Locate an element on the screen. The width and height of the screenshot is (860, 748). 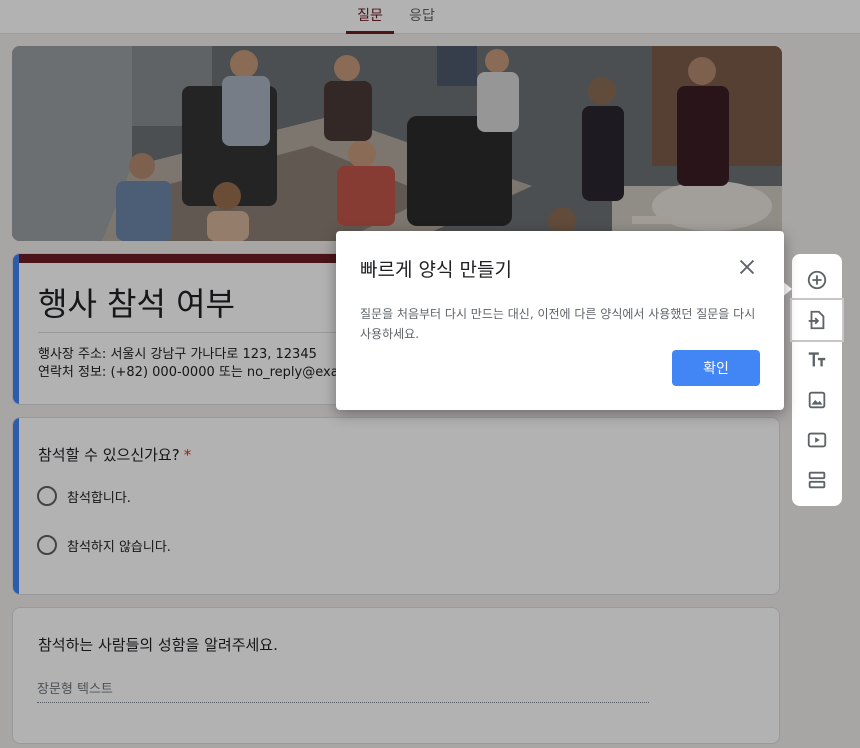
add-section-icon is located at coordinates (817, 480).